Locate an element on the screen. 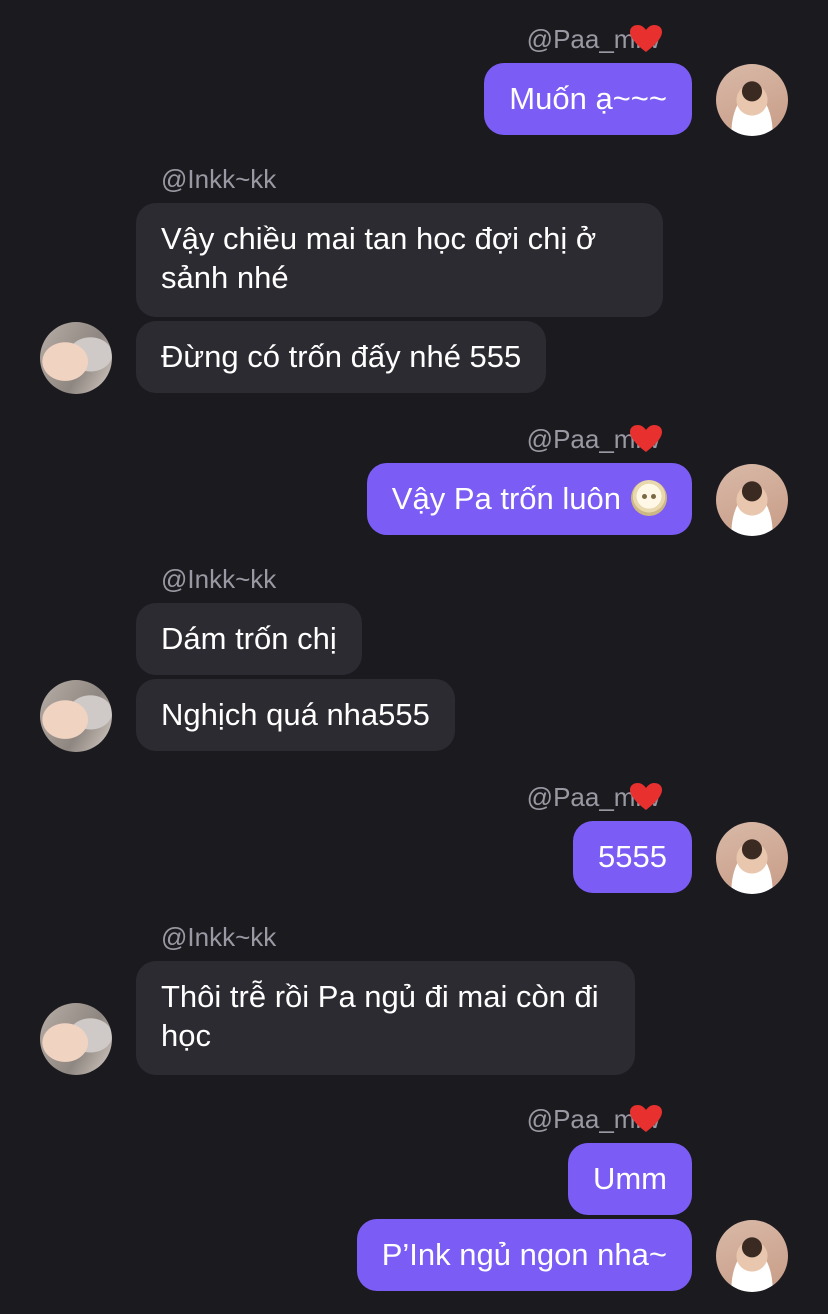  message-text: Nghịch quá nha555 is located at coordinates (295, 714).